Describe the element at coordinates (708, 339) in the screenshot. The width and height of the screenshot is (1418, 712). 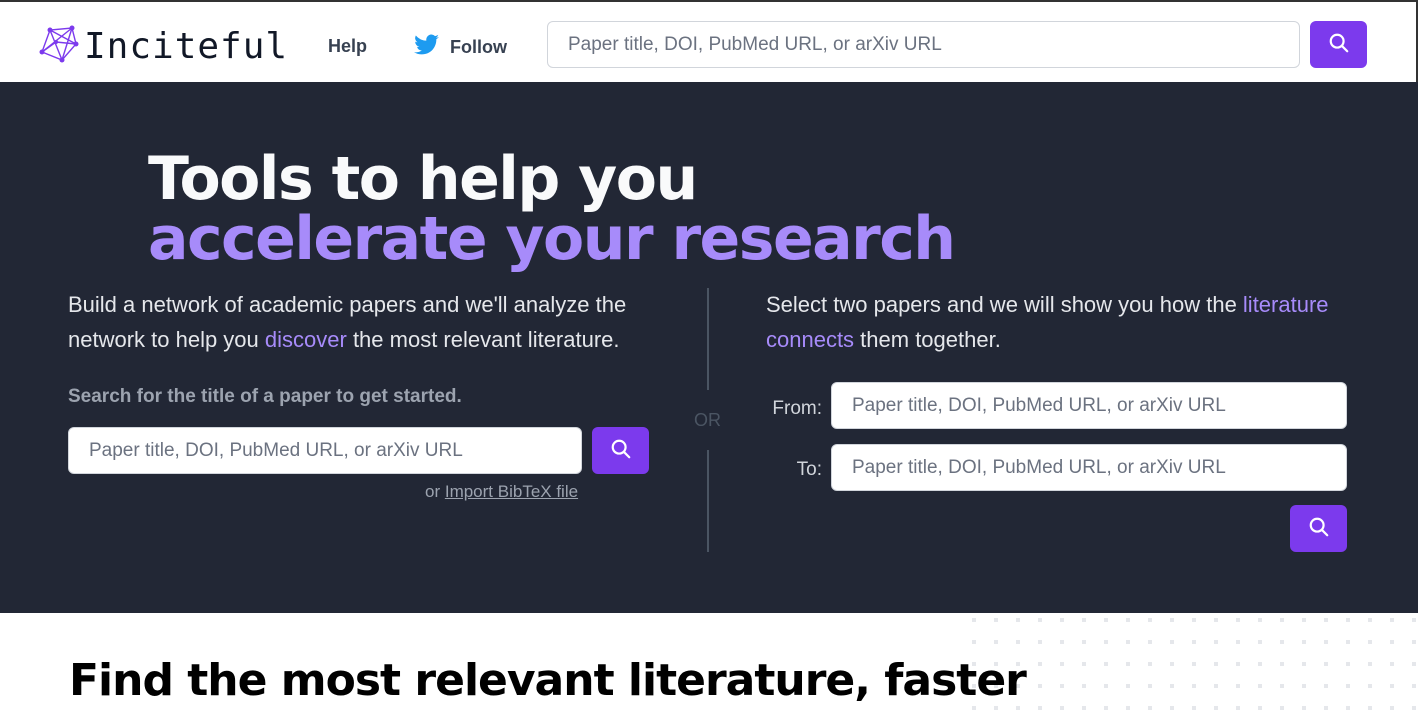
I see `vertical-divider-top` at that location.